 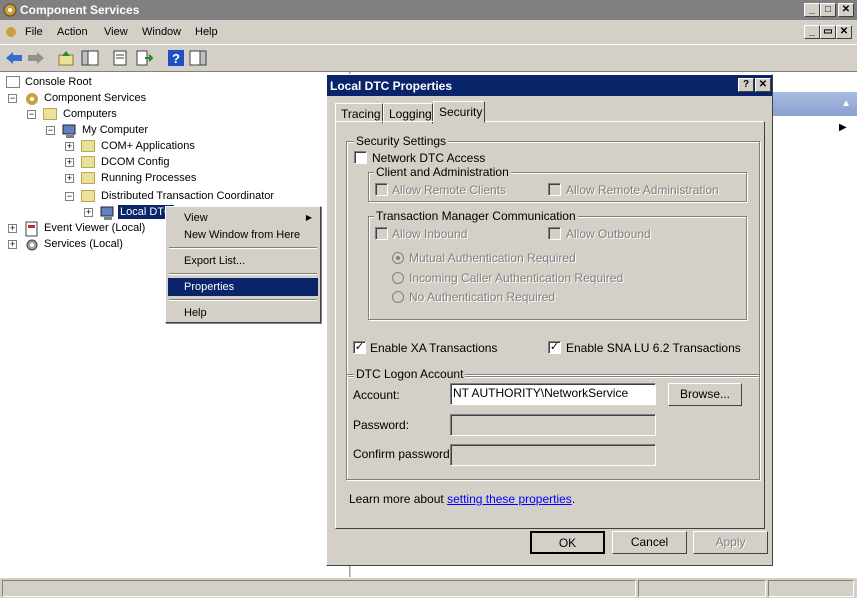 I want to click on dialog-title: Local DTC Properties, so click(x=391, y=86).